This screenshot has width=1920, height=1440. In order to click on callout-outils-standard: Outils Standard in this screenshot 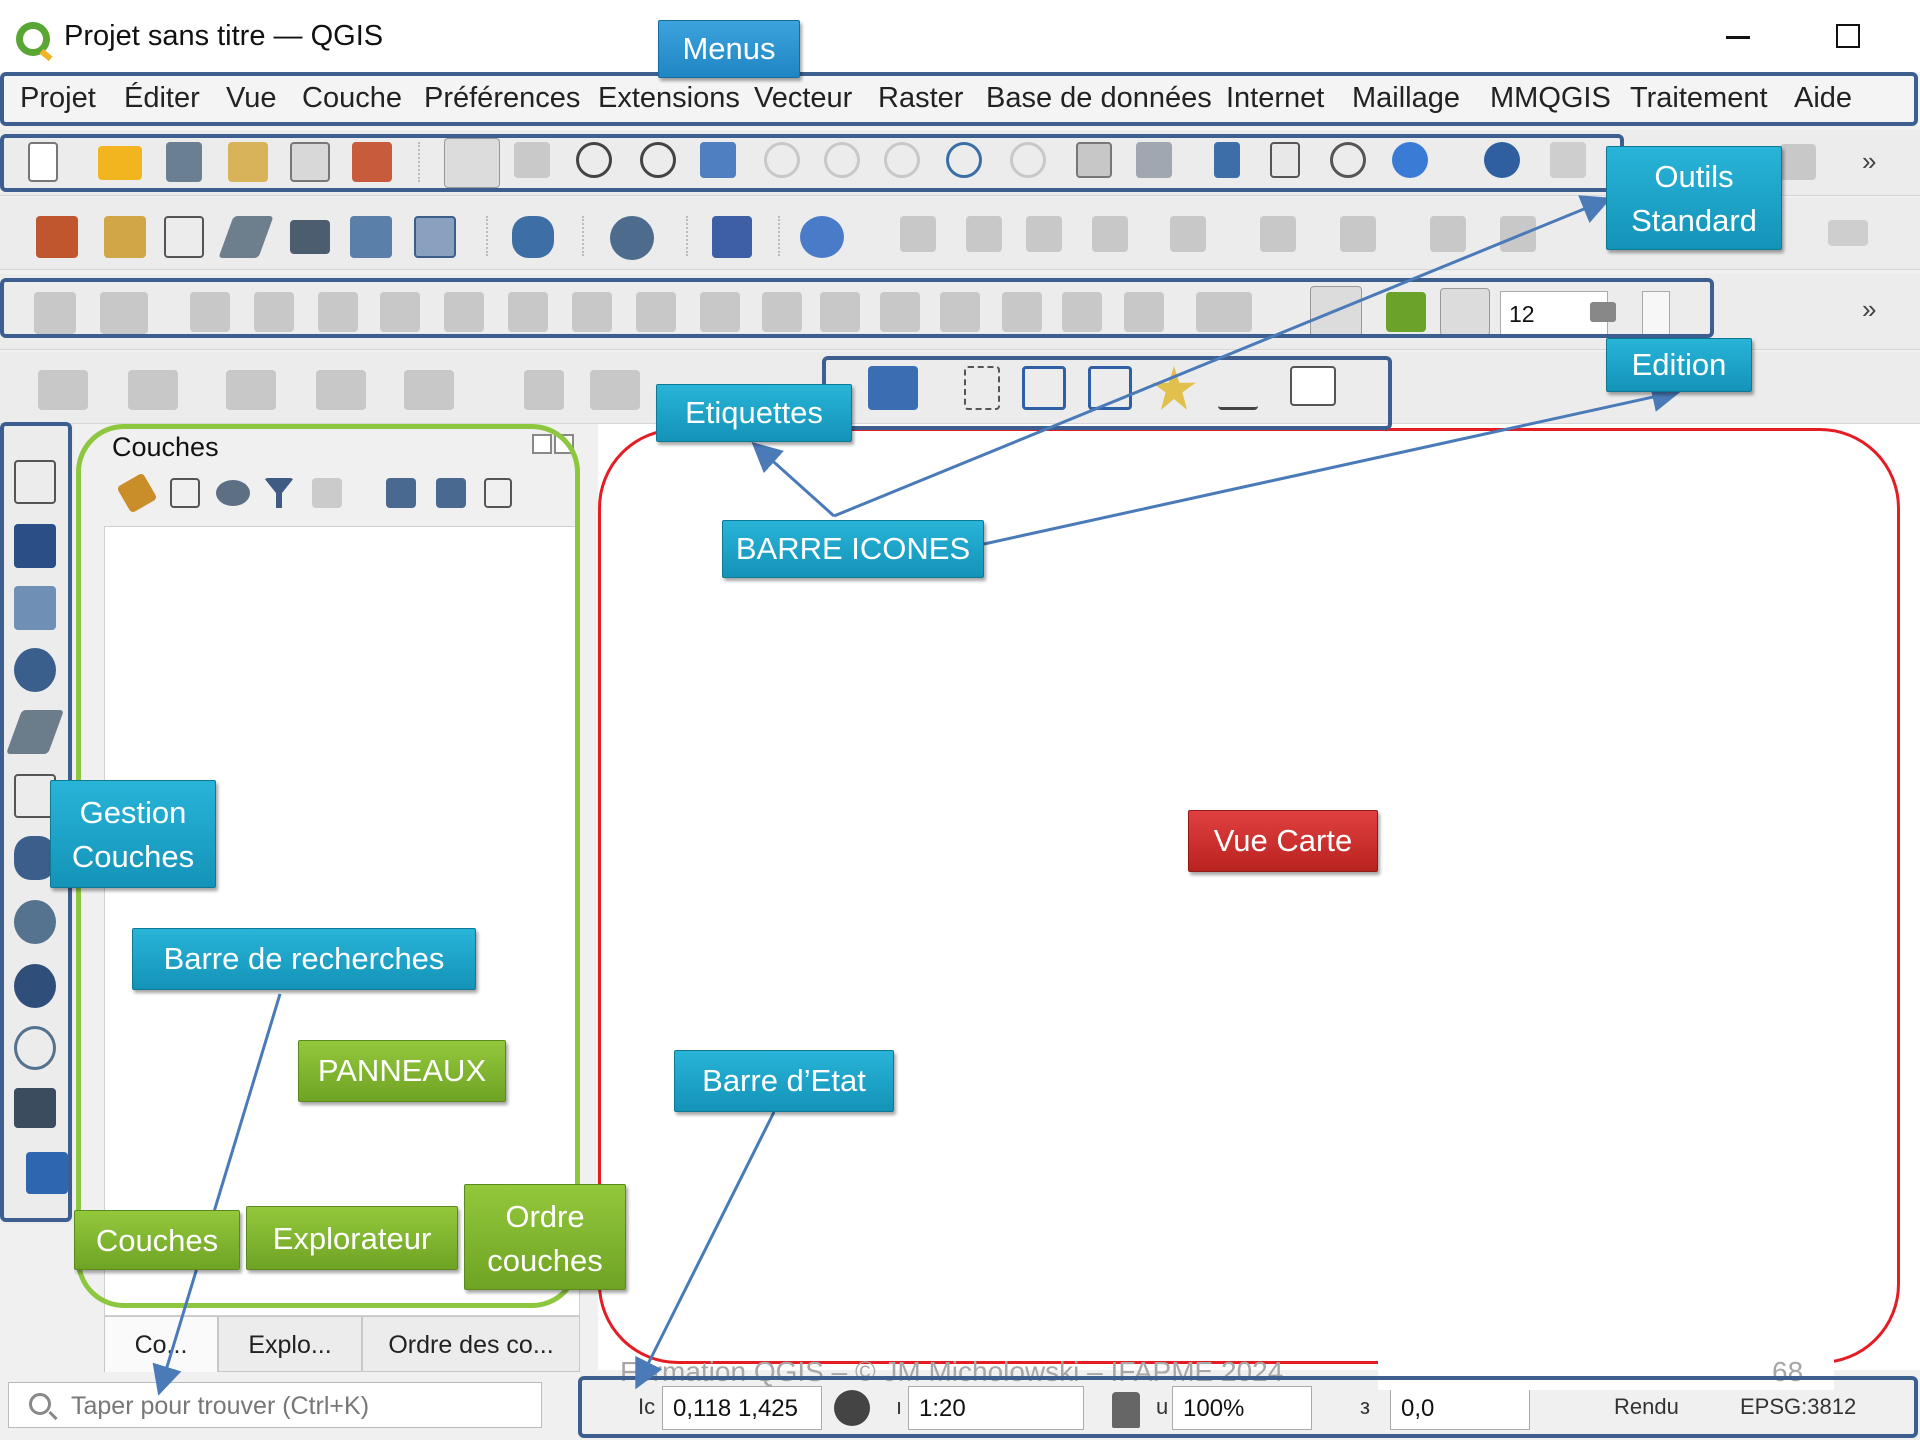, I will do `click(1694, 198)`.